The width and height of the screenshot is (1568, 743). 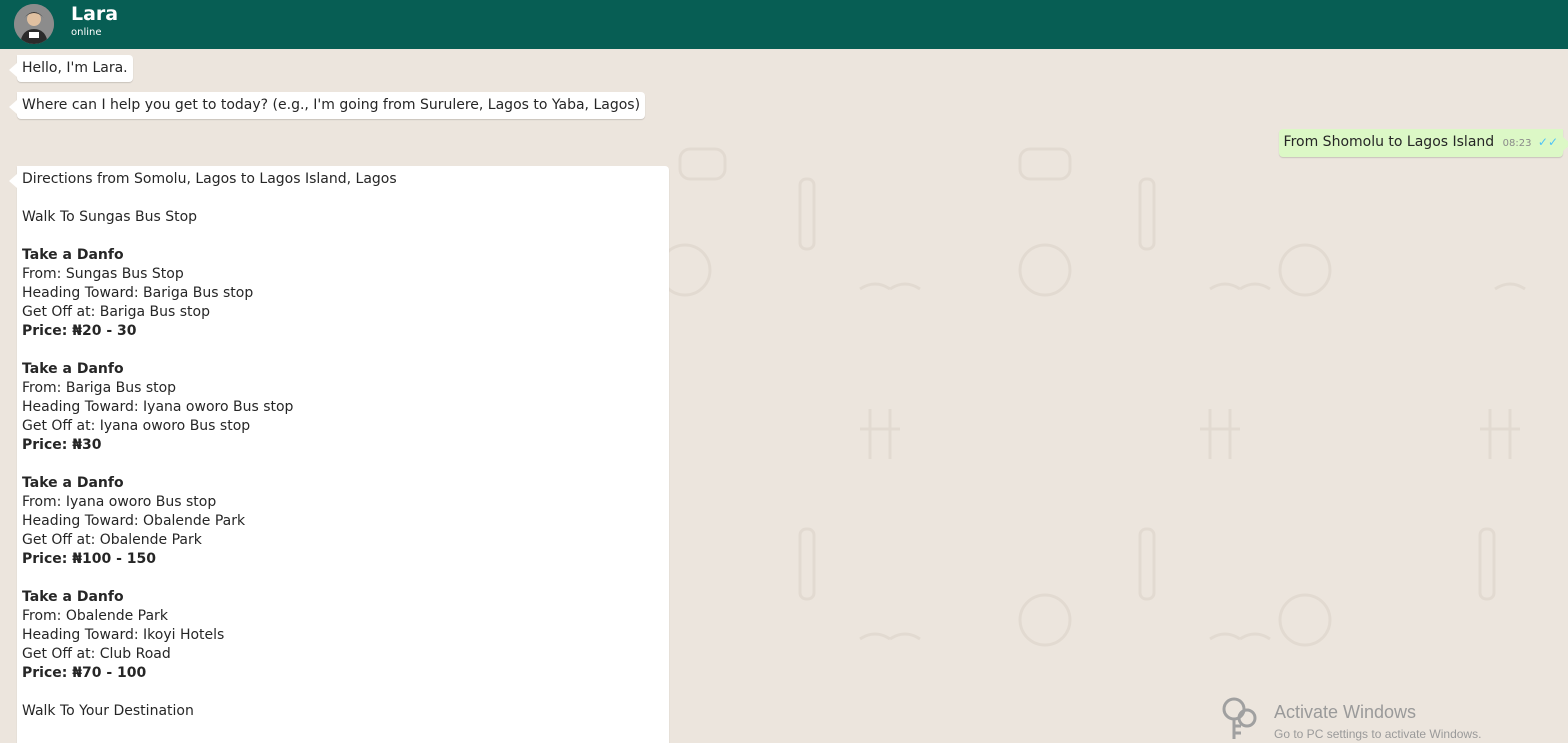 What do you see at coordinates (134, 521) in the screenshot?
I see `direction-line: Heading Toward: Obalende Park` at bounding box center [134, 521].